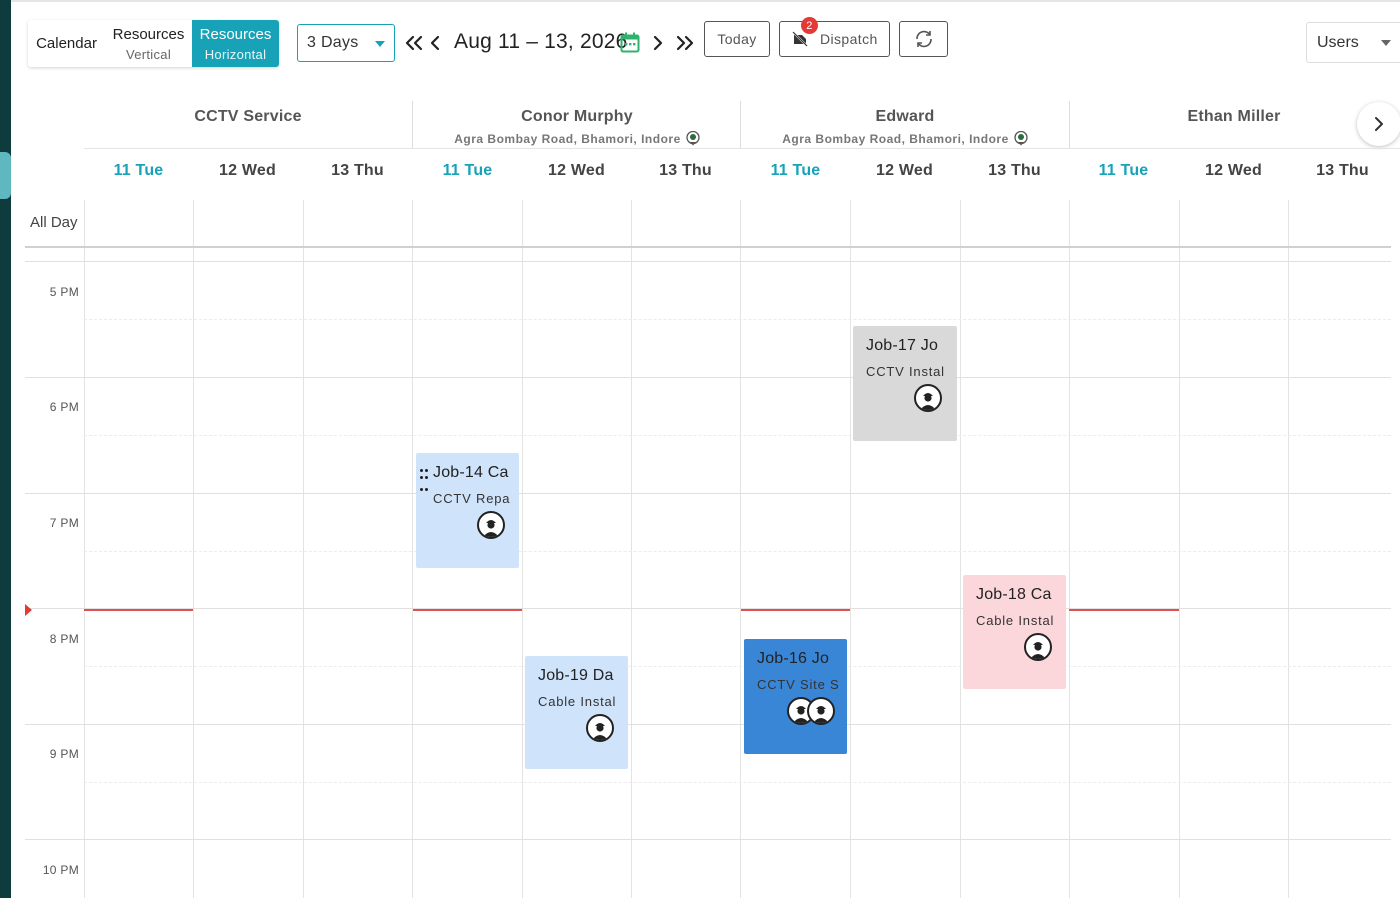  I want to click on time-label: 6 PM, so click(64, 407).